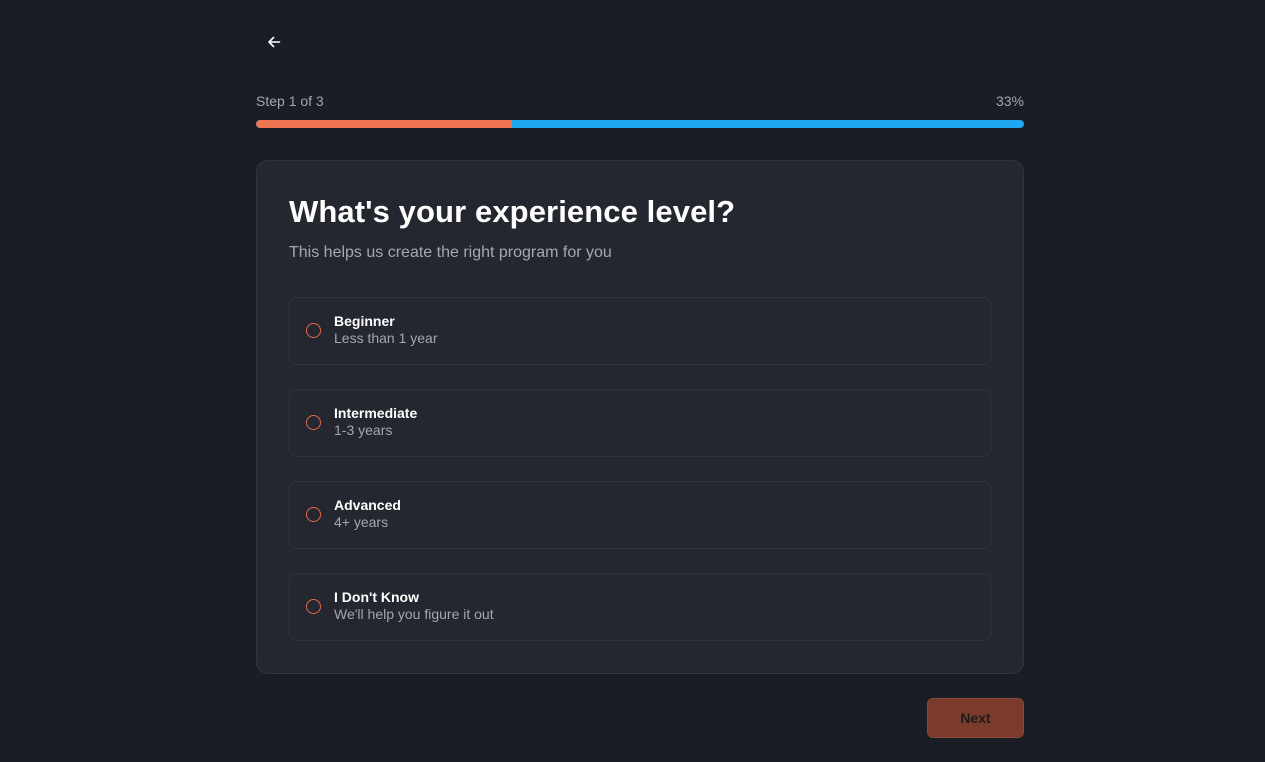 This screenshot has width=1265, height=762. What do you see at coordinates (290, 101) in the screenshot?
I see `step-label: Step 1 of 3` at bounding box center [290, 101].